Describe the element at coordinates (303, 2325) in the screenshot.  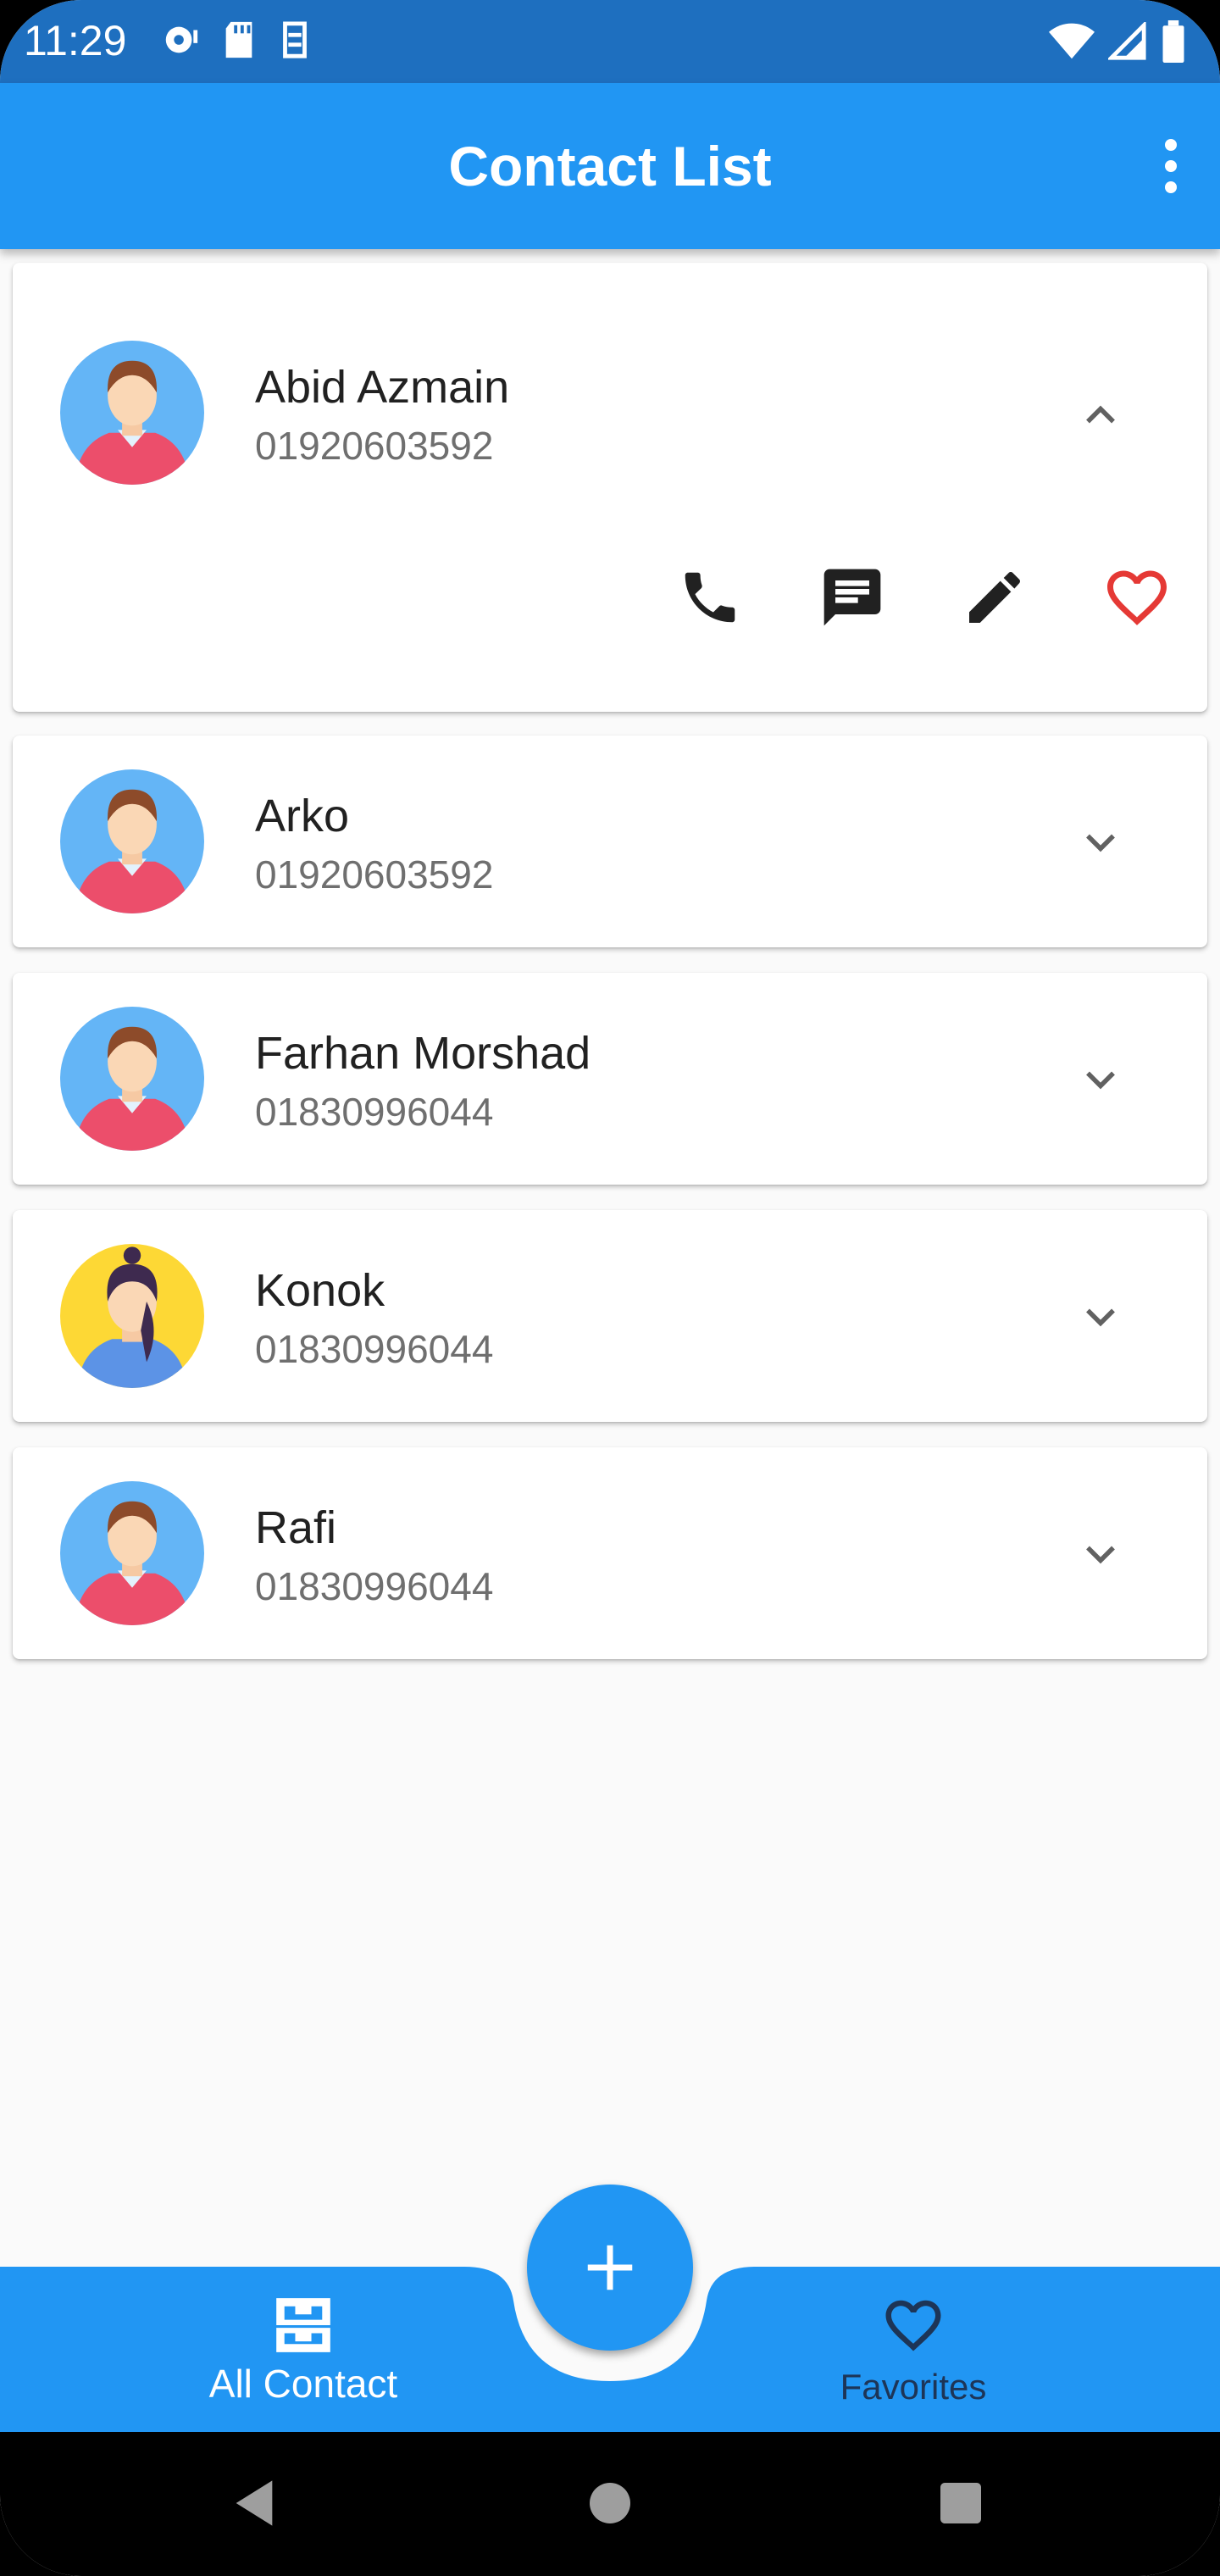
I see `inbox-icon` at that location.